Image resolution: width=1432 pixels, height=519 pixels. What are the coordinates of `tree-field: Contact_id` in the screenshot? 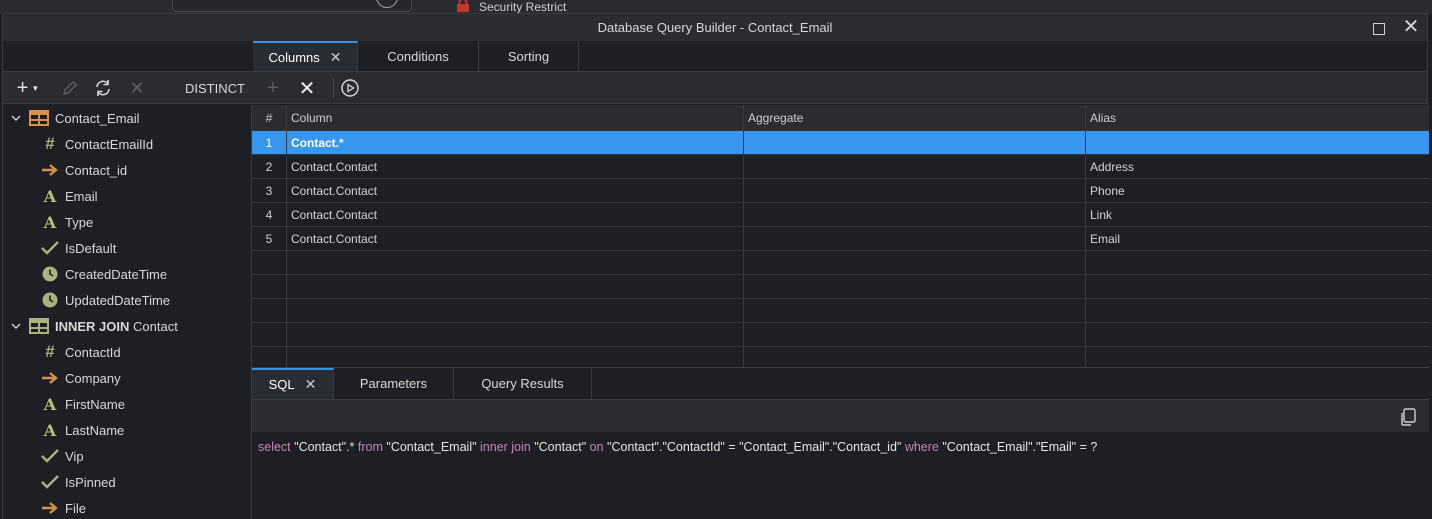 It's located at (127, 170).